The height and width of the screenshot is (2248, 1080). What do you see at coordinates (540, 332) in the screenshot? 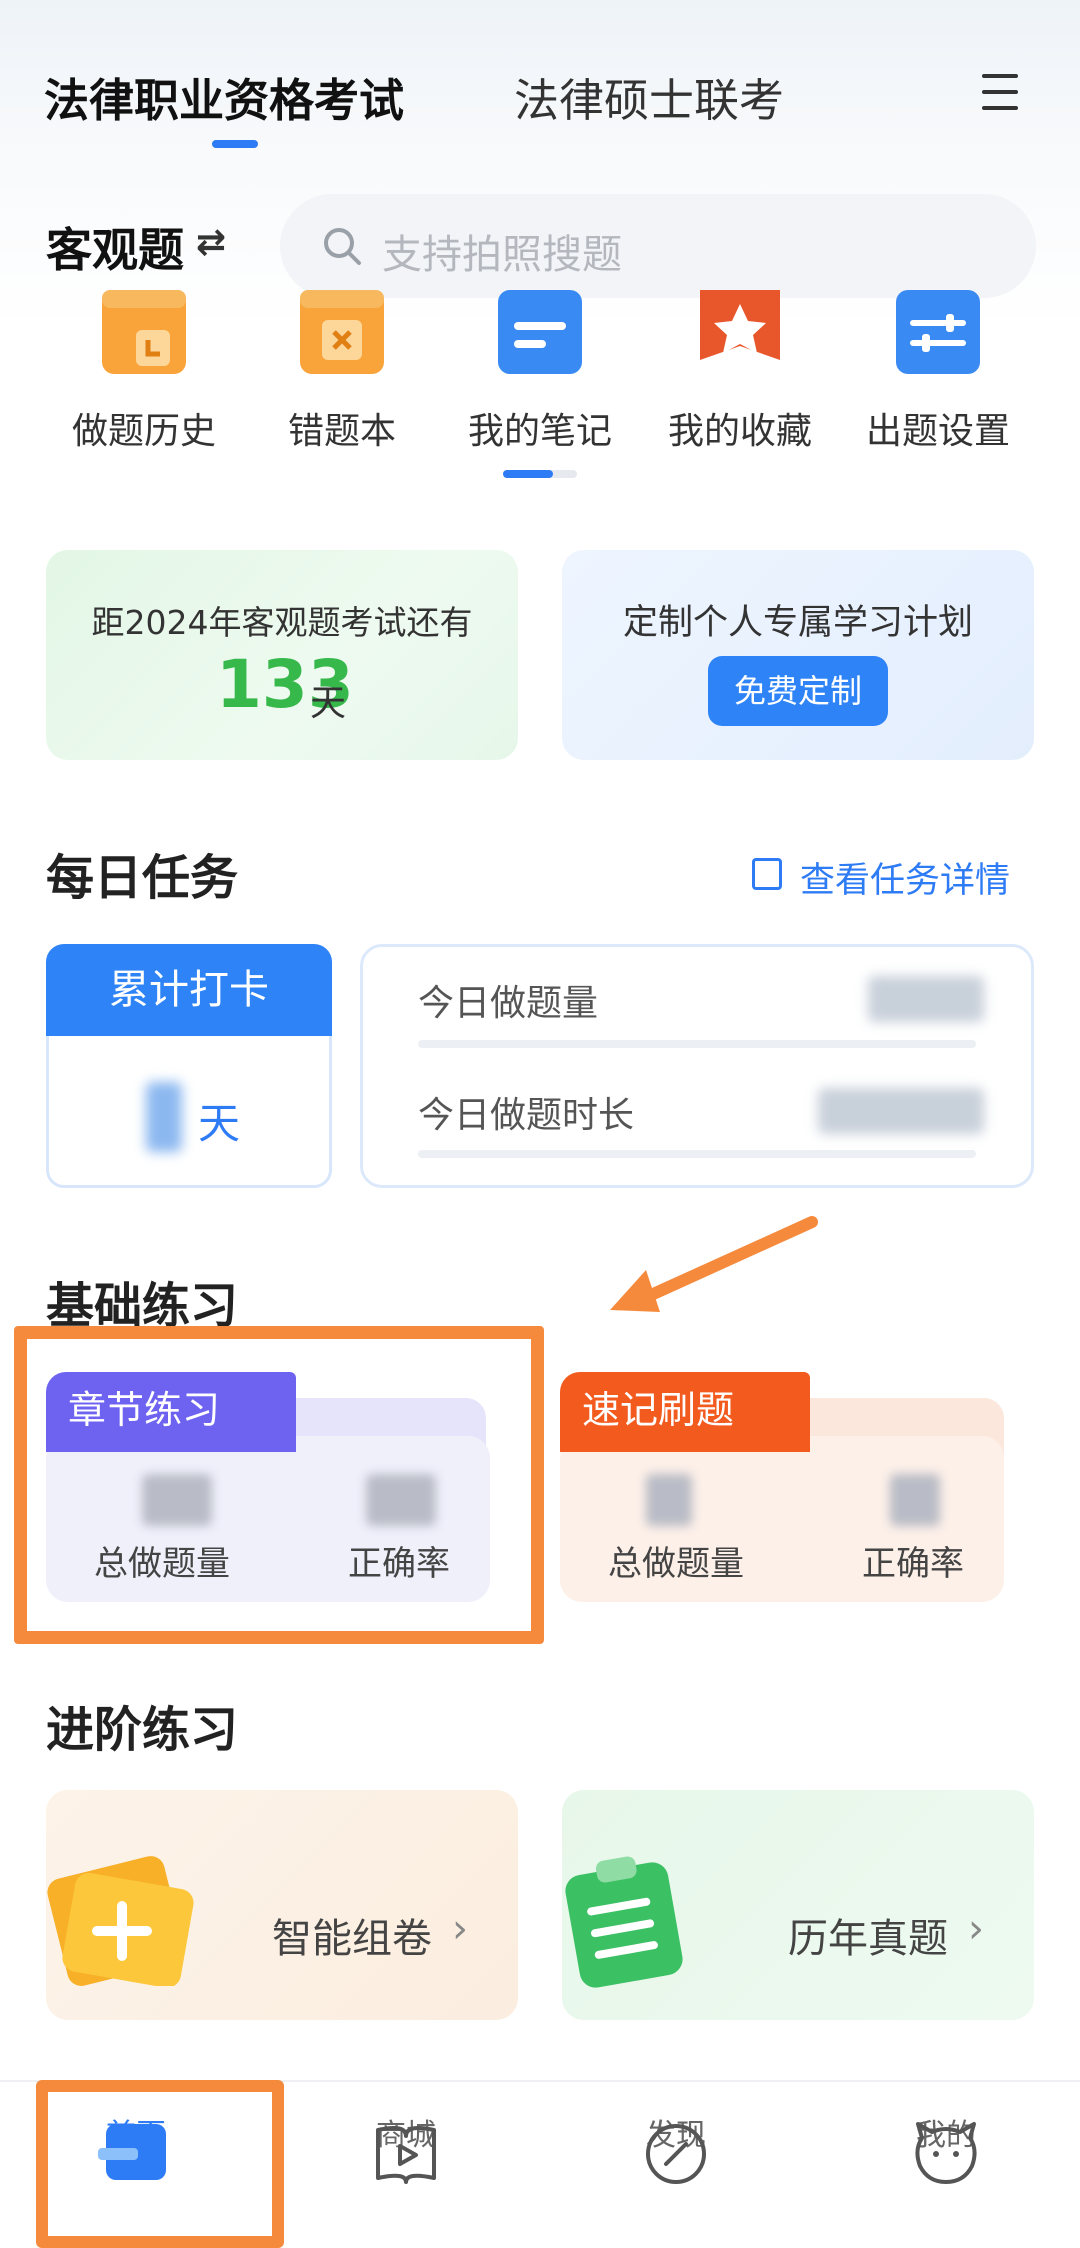
I see `notes-icon` at bounding box center [540, 332].